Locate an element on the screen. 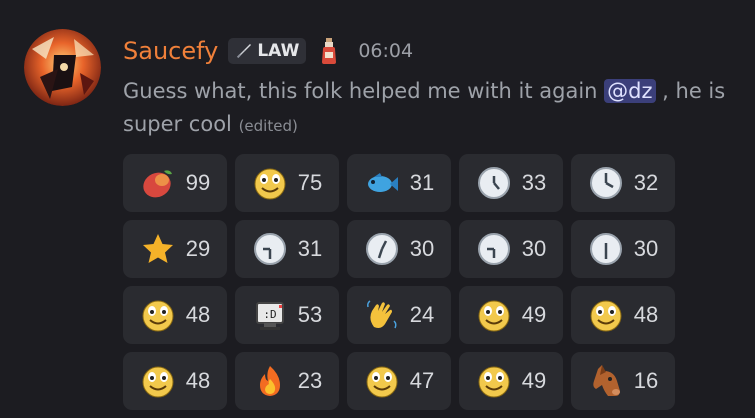  reaction-horse: 16 is located at coordinates (623, 381).